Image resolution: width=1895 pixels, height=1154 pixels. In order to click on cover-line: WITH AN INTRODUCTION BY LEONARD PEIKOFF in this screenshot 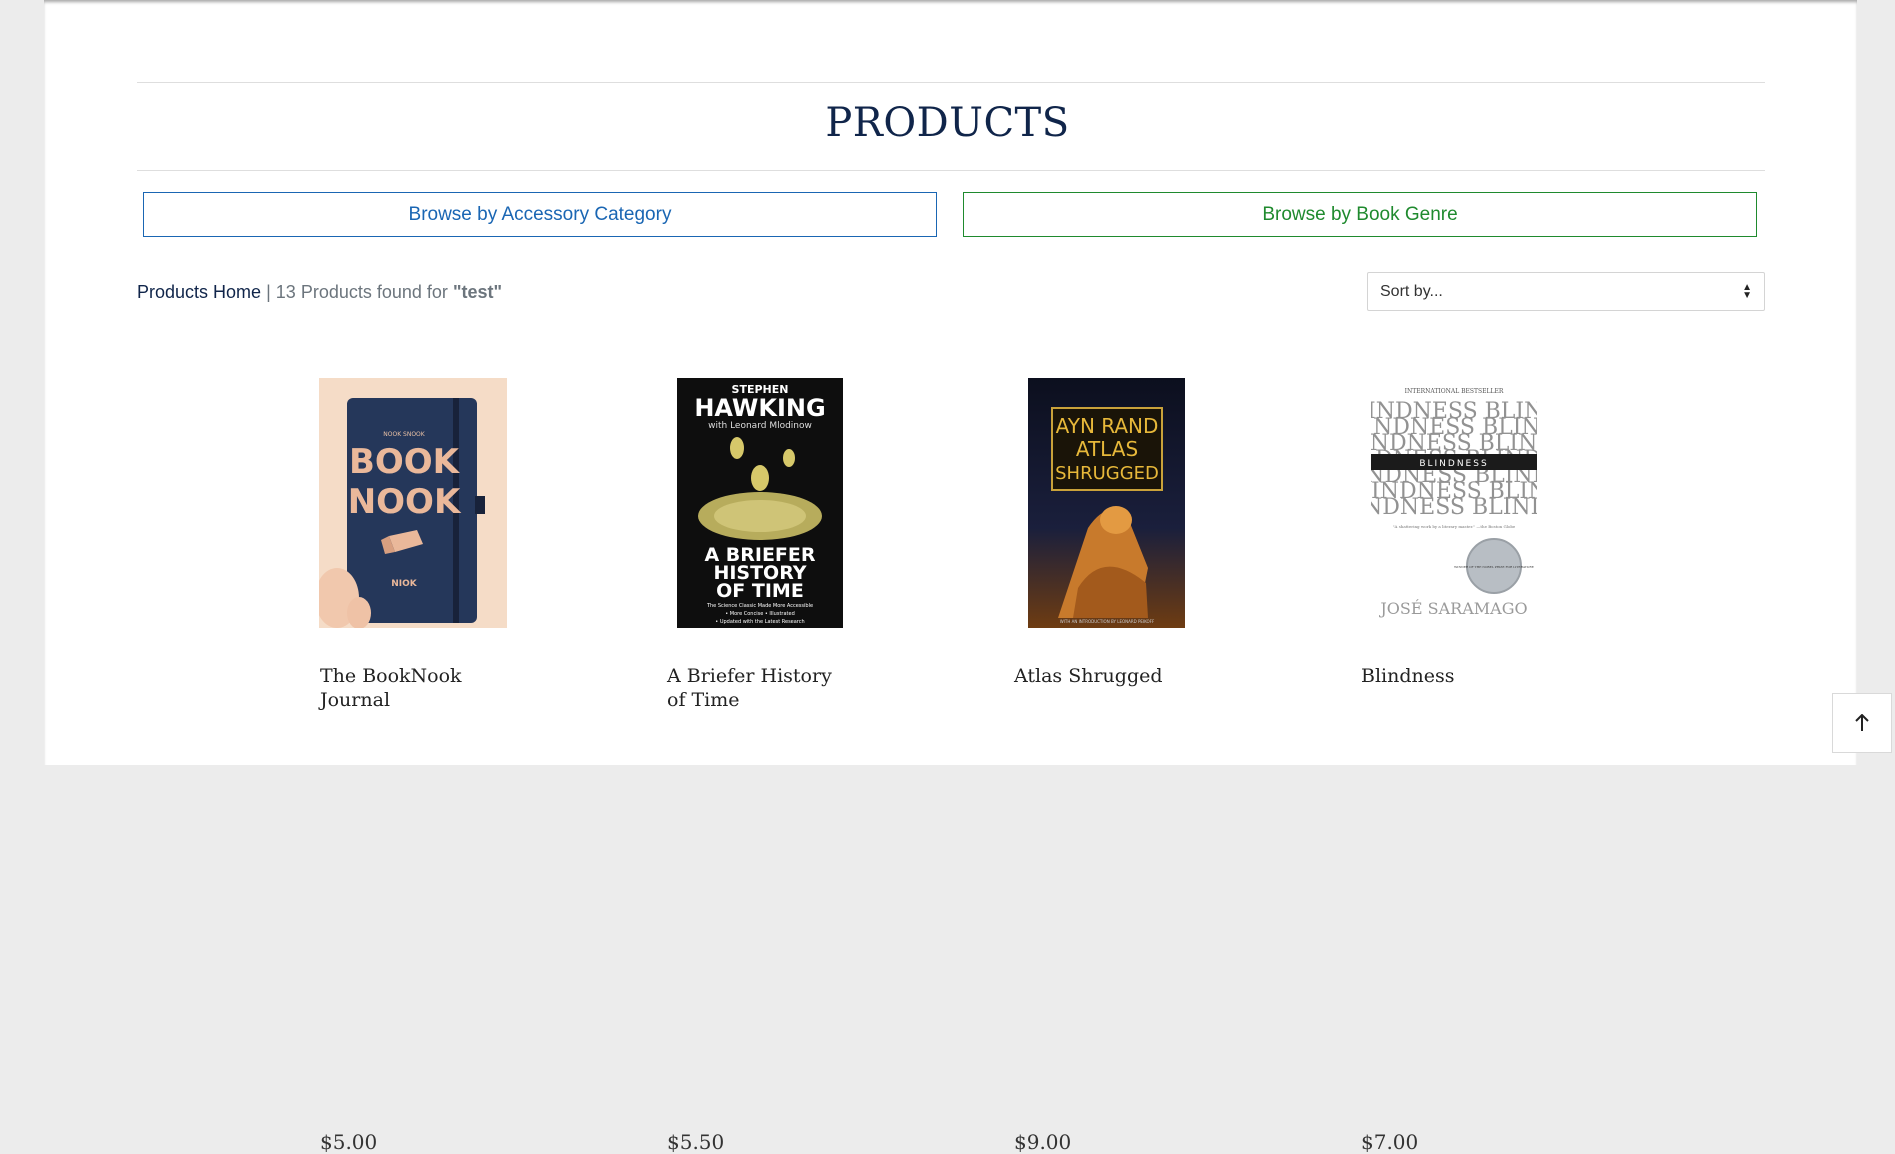, I will do `click(1107, 621)`.